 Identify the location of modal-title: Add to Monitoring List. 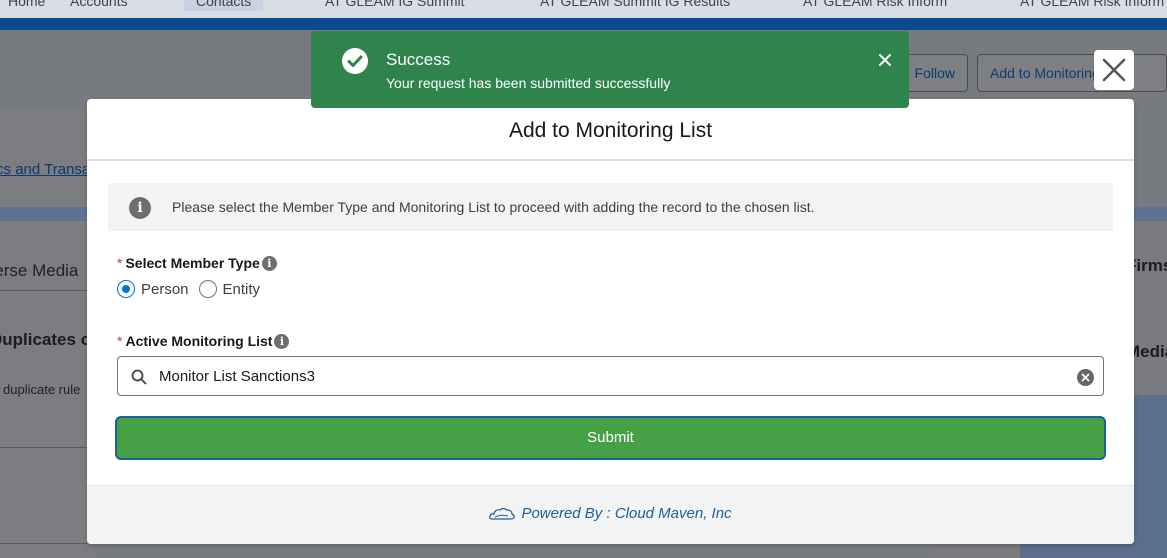
(610, 130).